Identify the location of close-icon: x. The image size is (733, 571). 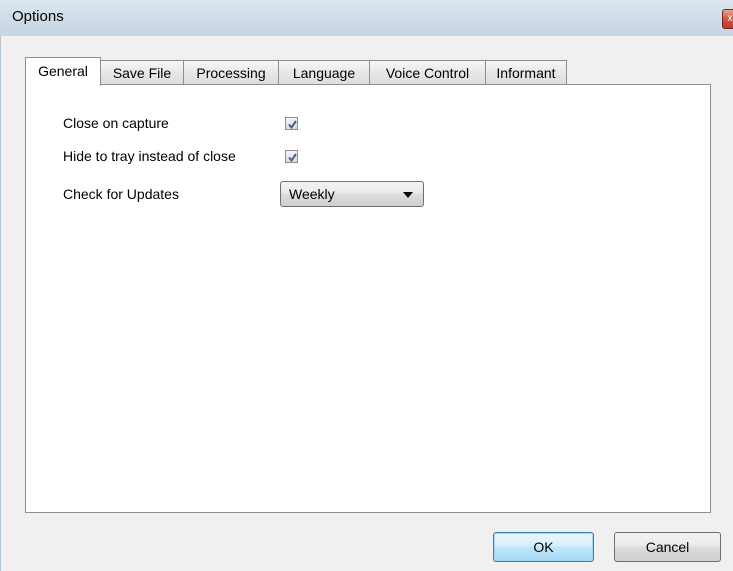
(730, 18).